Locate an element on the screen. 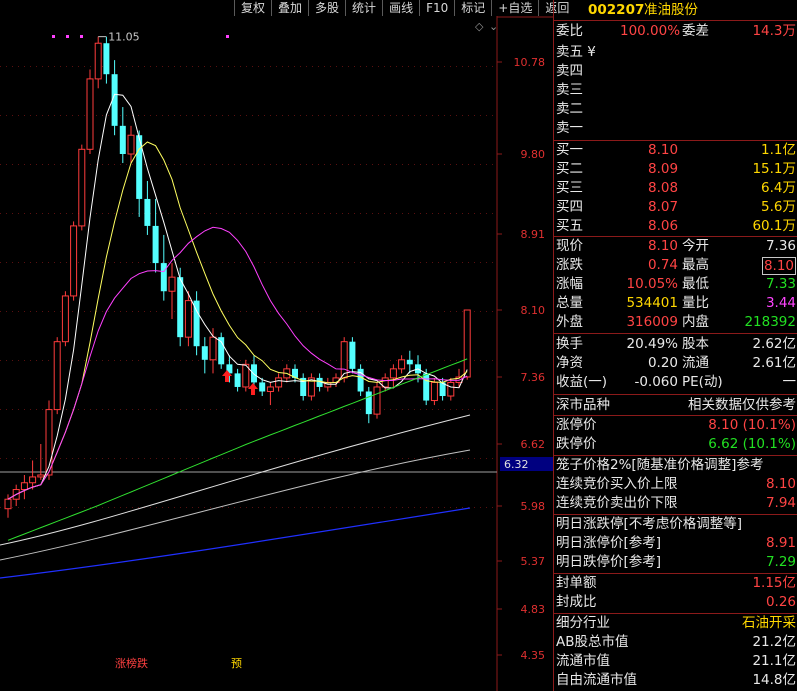 This screenshot has width=797, height=691. stock-code: 002207 is located at coordinates (616, 10).